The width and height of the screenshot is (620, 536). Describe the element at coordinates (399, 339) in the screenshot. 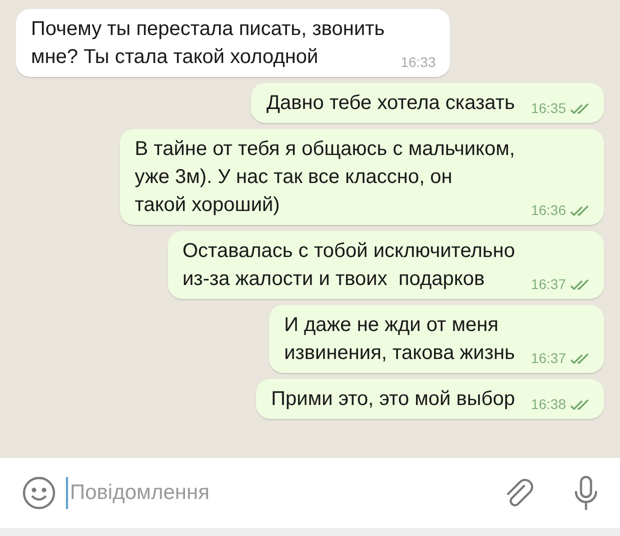

I see `message-text: И даже не жди от меня извинения, такова жизнь` at that location.